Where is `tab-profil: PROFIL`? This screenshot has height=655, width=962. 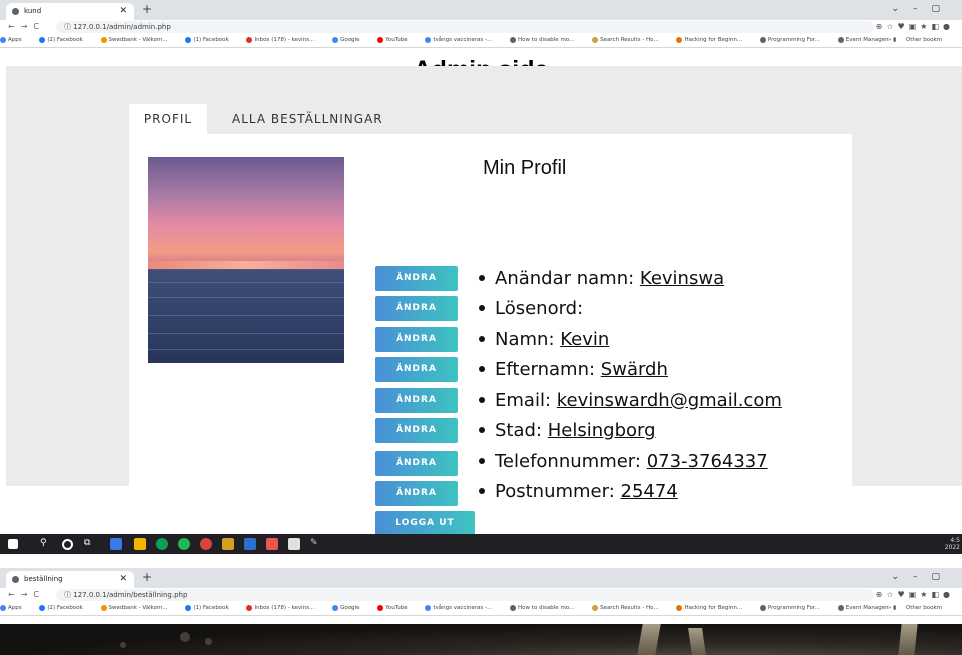 tab-profil: PROFIL is located at coordinates (168, 119).